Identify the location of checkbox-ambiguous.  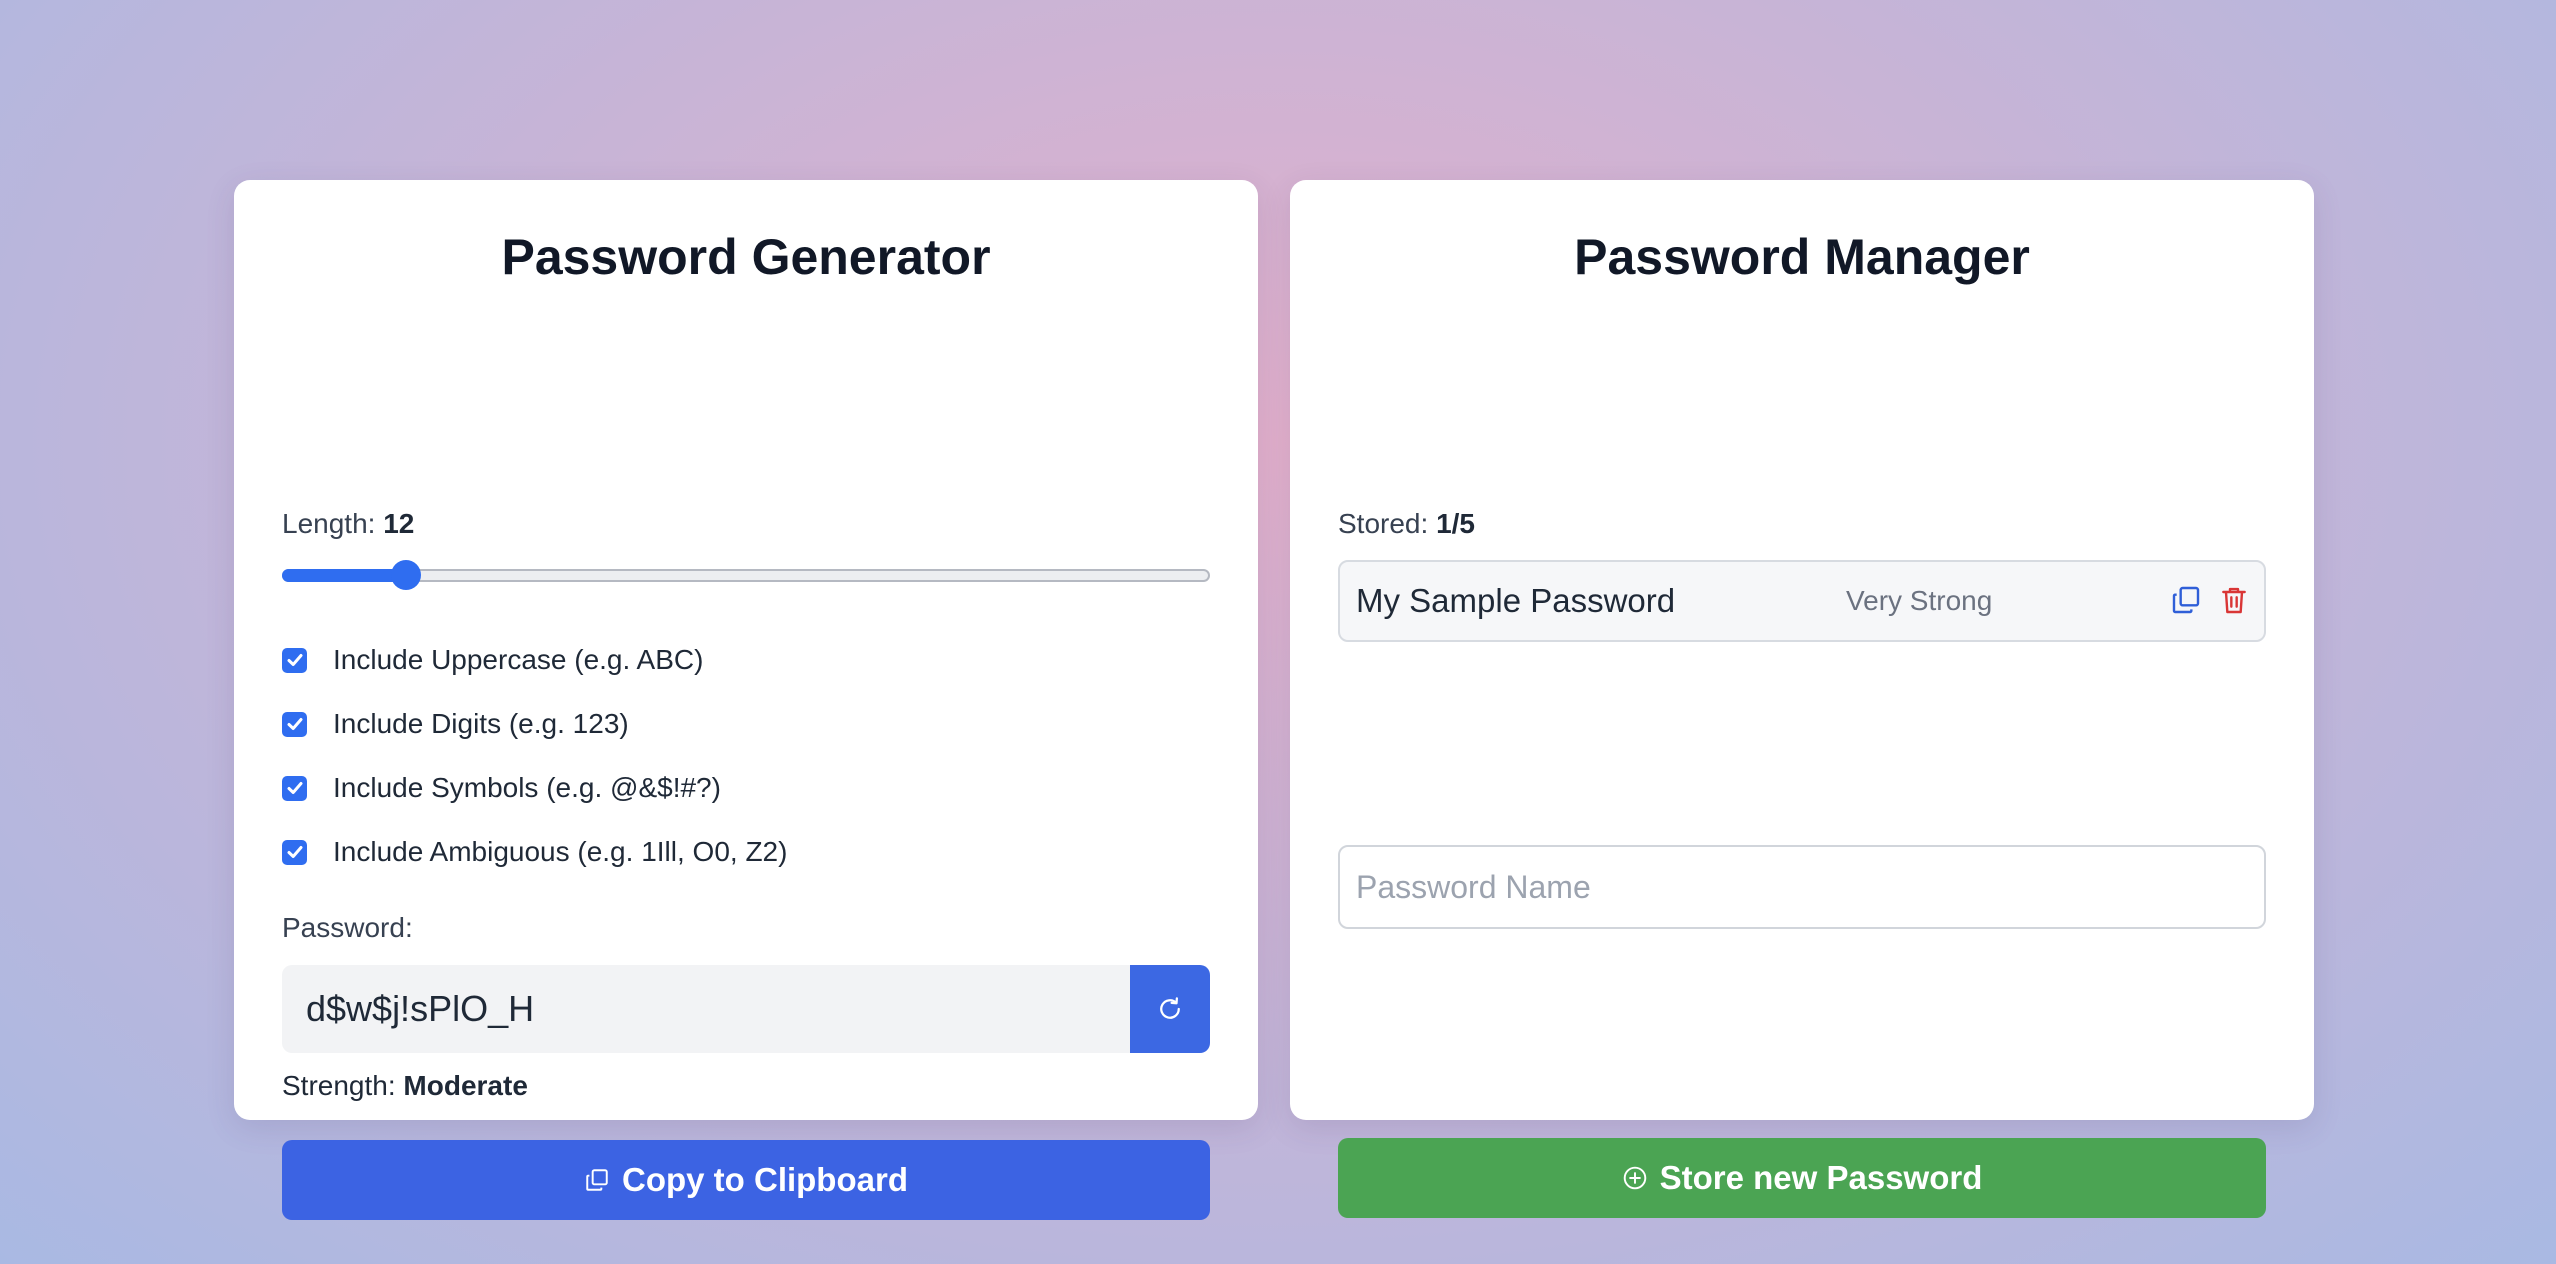
(294, 852).